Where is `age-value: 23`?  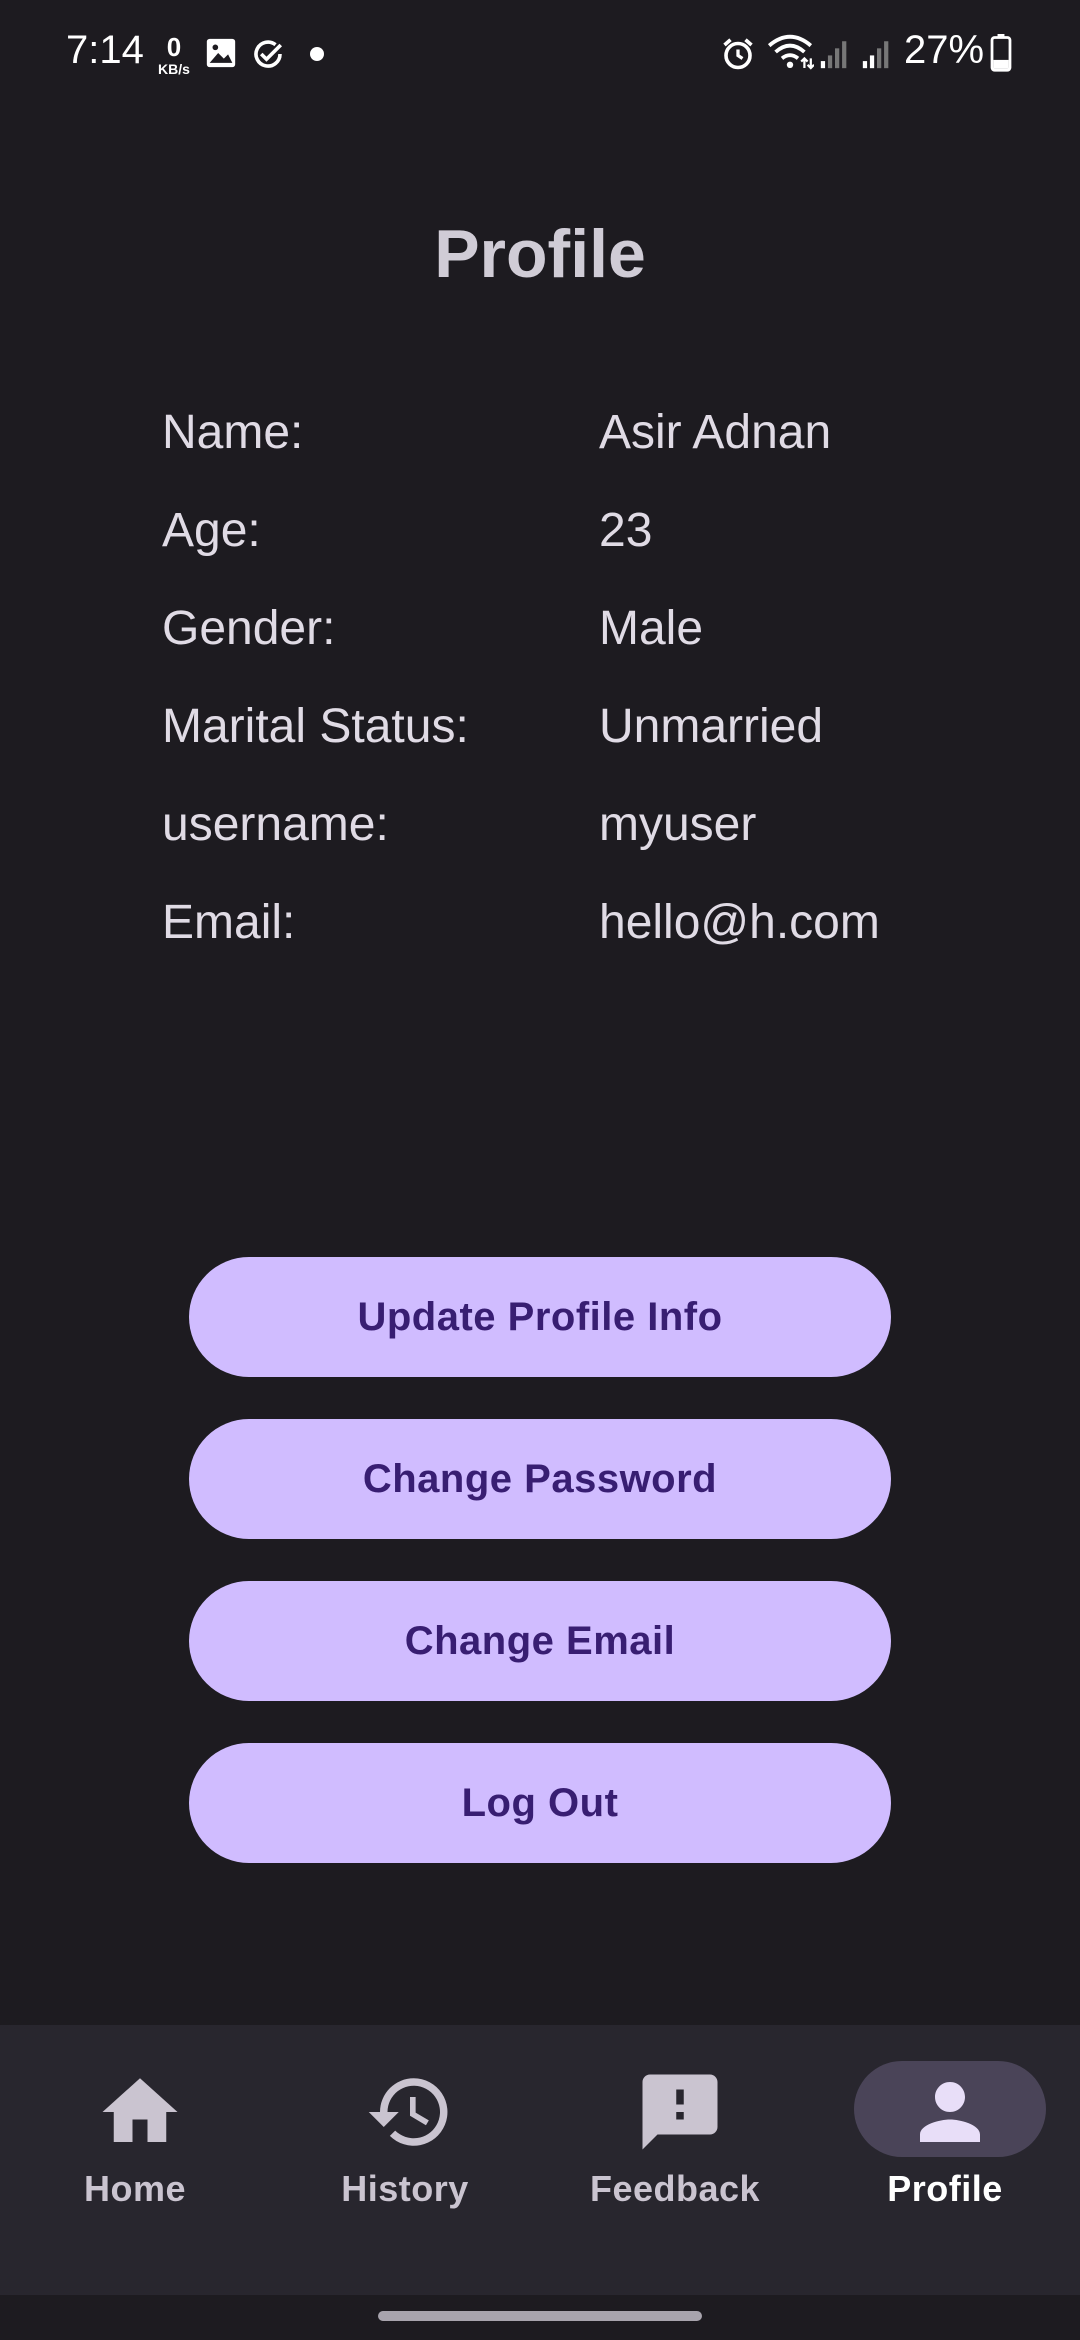
age-value: 23 is located at coordinates (626, 530).